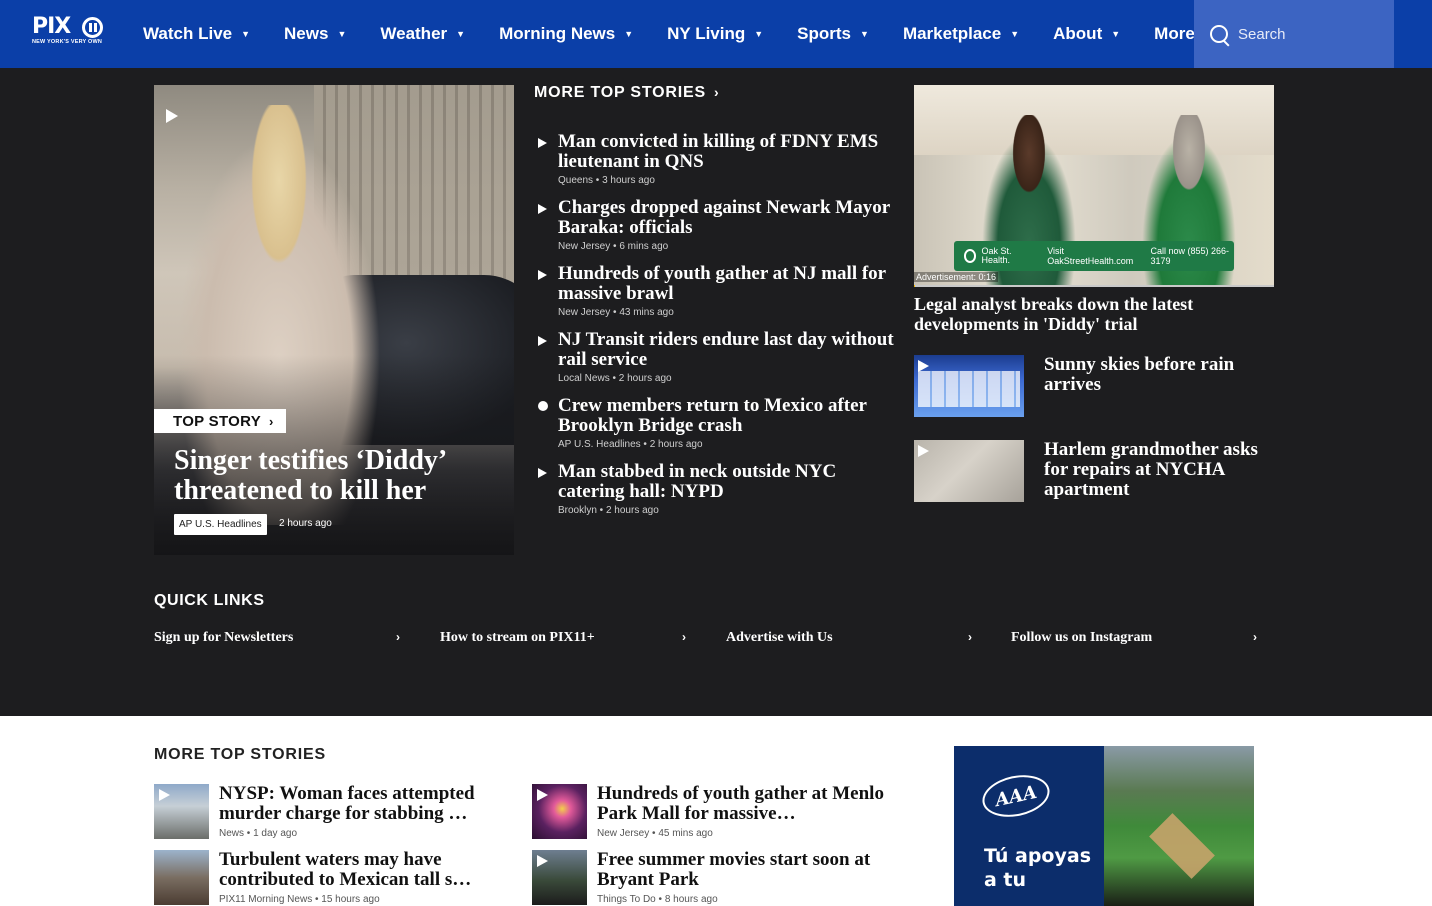  I want to click on more-top-stories-heading-lower: MORE TOP STORIES, so click(240, 754).